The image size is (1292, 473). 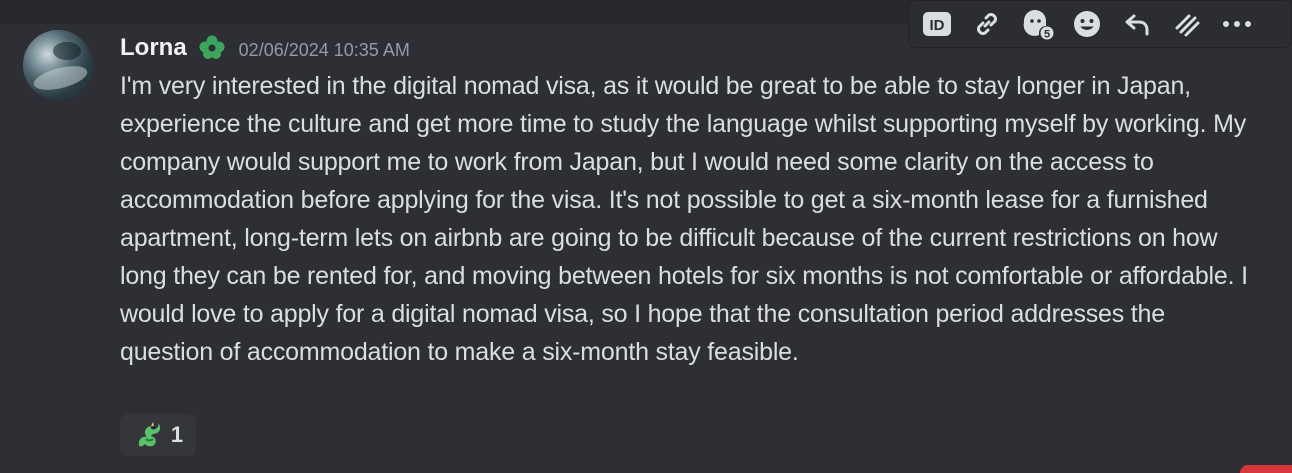 I want to click on add-reaction-button, so click(x=1087, y=24).